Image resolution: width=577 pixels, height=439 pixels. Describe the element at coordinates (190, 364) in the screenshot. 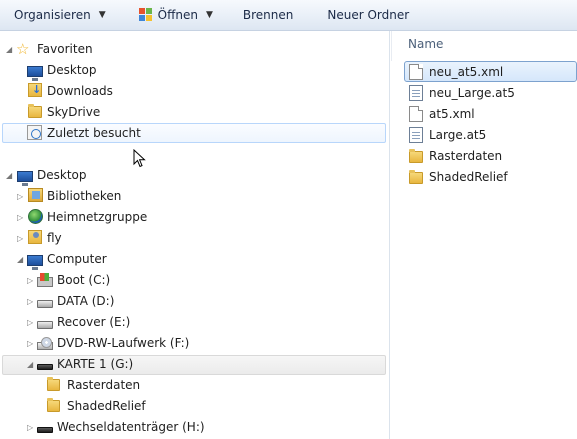

I see `nav-drive-g: ◢ KARTE 1 (G:)` at that location.